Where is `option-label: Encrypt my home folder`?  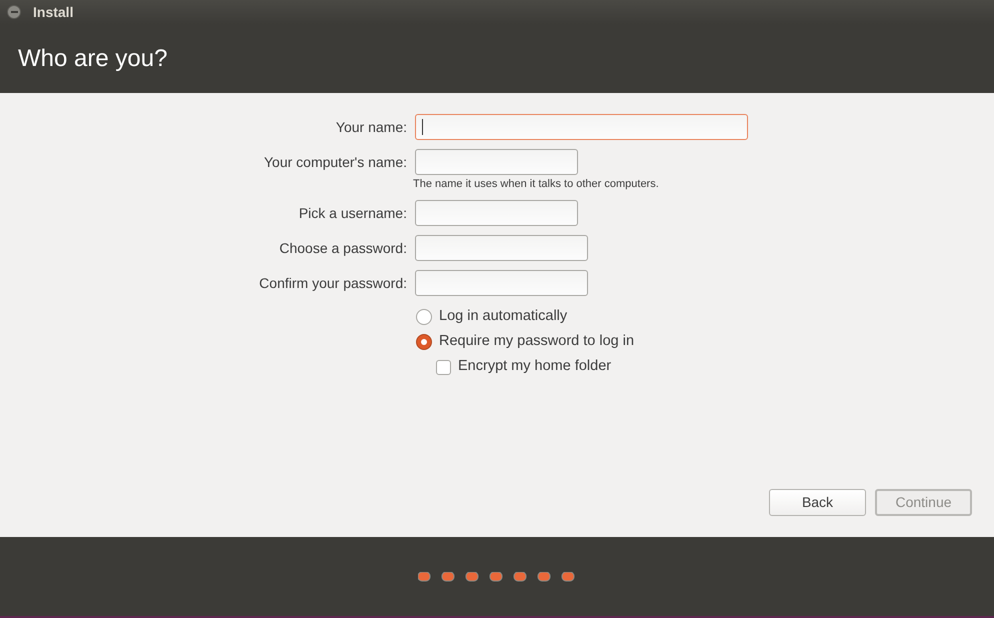
option-label: Encrypt my home folder is located at coordinates (535, 367).